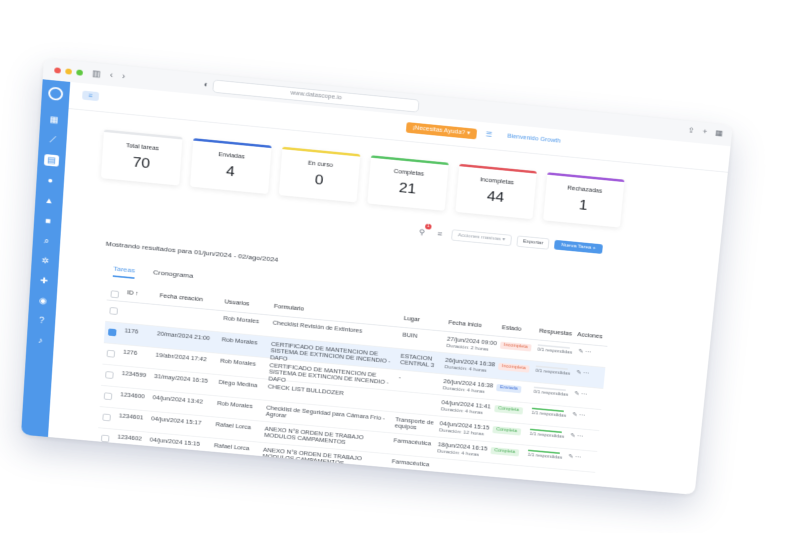  Describe the element at coordinates (422, 232) in the screenshot. I see `filter-icon: ⚲ 1` at that location.